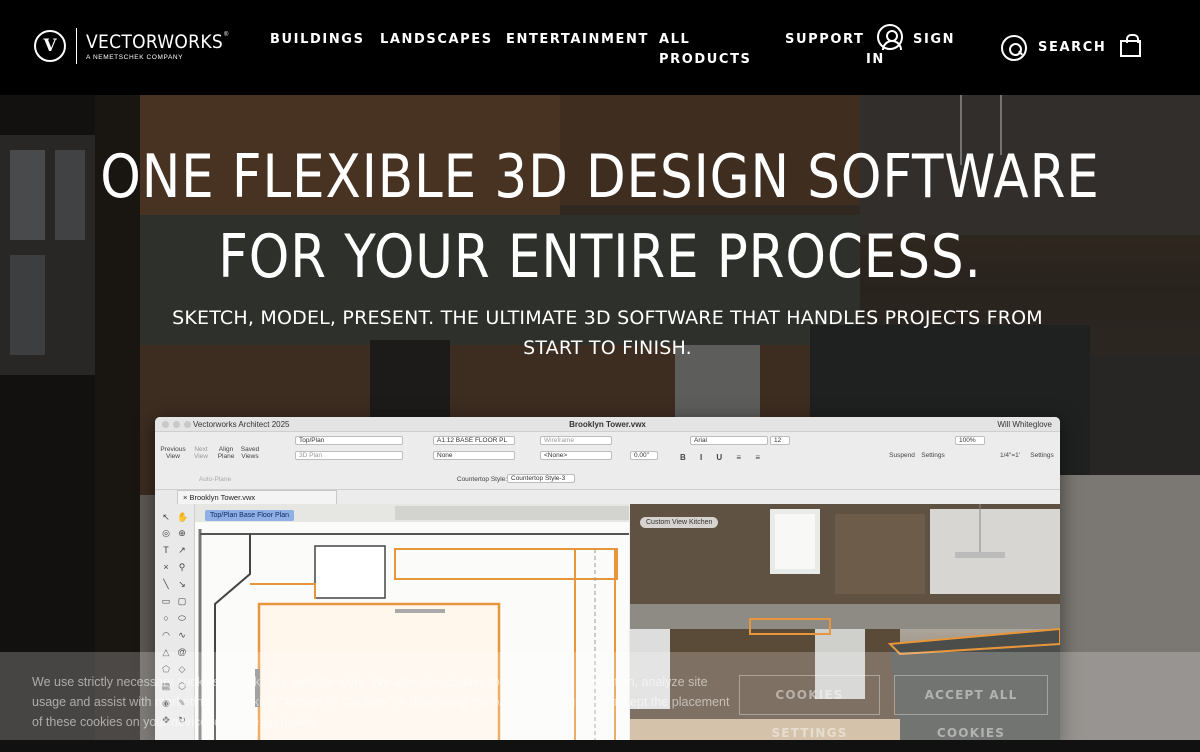 Image resolution: width=1200 pixels, height=752 pixels. What do you see at coordinates (825, 40) in the screenshot?
I see `nav-support: SUPPORT` at bounding box center [825, 40].